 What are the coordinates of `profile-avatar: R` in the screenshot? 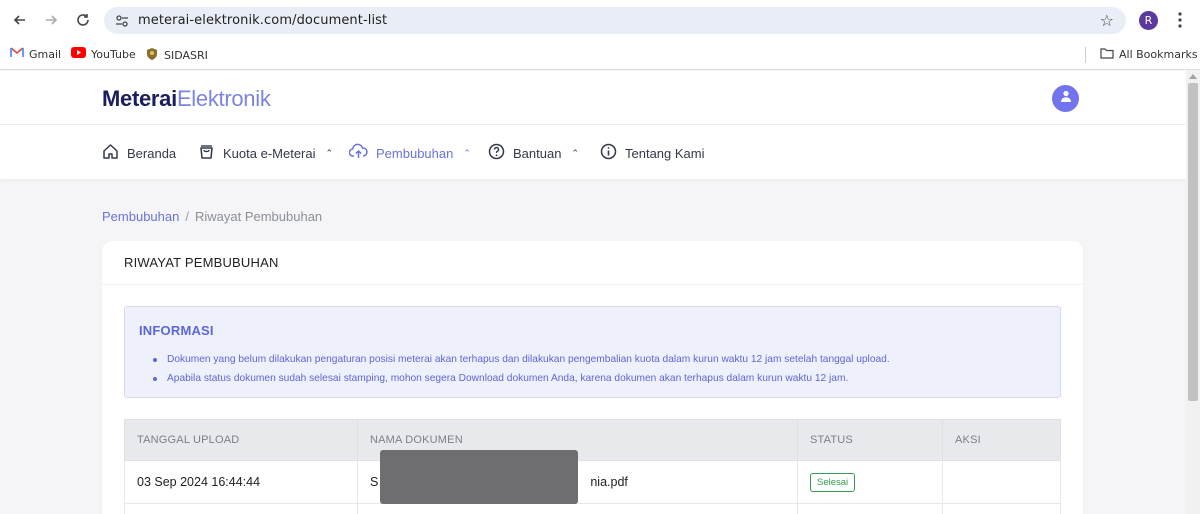 It's located at (1148, 20).